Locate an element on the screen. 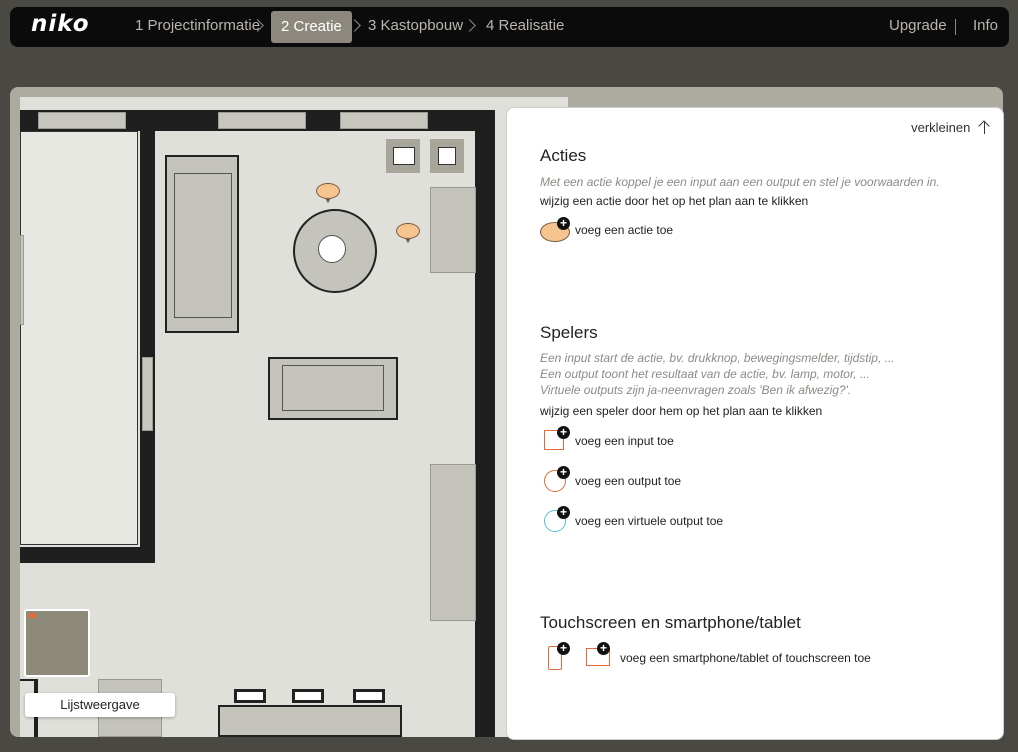  section-title-spelers: Spelers is located at coordinates (569, 332).